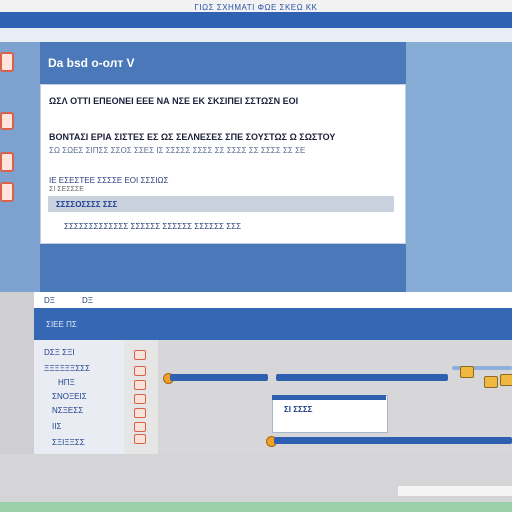  I want to click on window-title: Dа bsd о-олт V, so click(91, 63).